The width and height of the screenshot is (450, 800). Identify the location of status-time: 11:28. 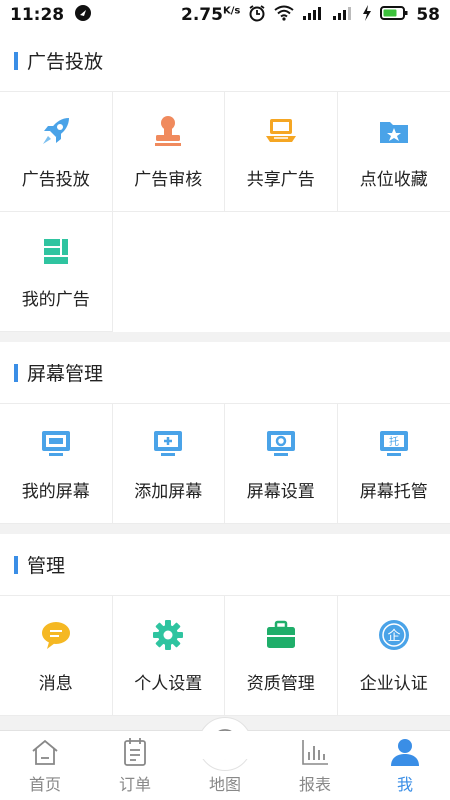
(37, 15).